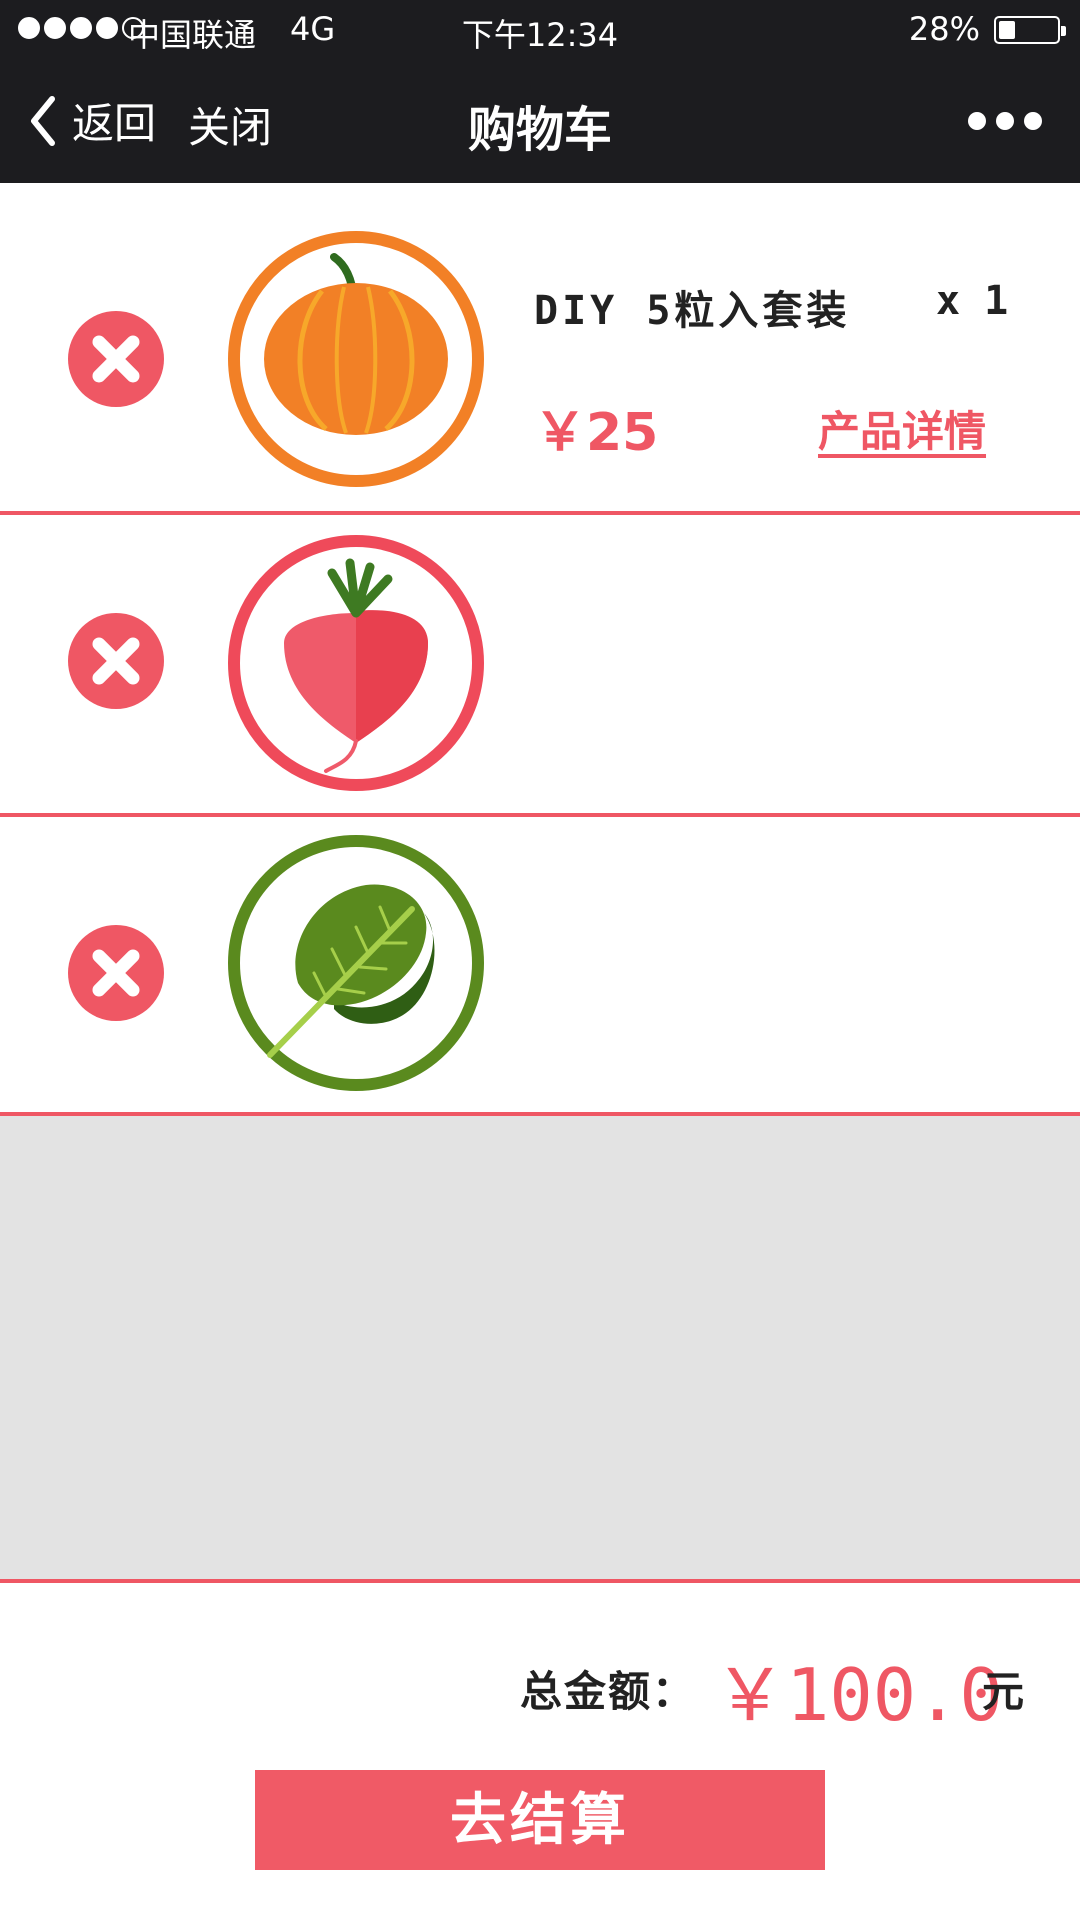  What do you see at coordinates (692, 311) in the screenshot?
I see `product-name: DIY 5粒入套装` at bounding box center [692, 311].